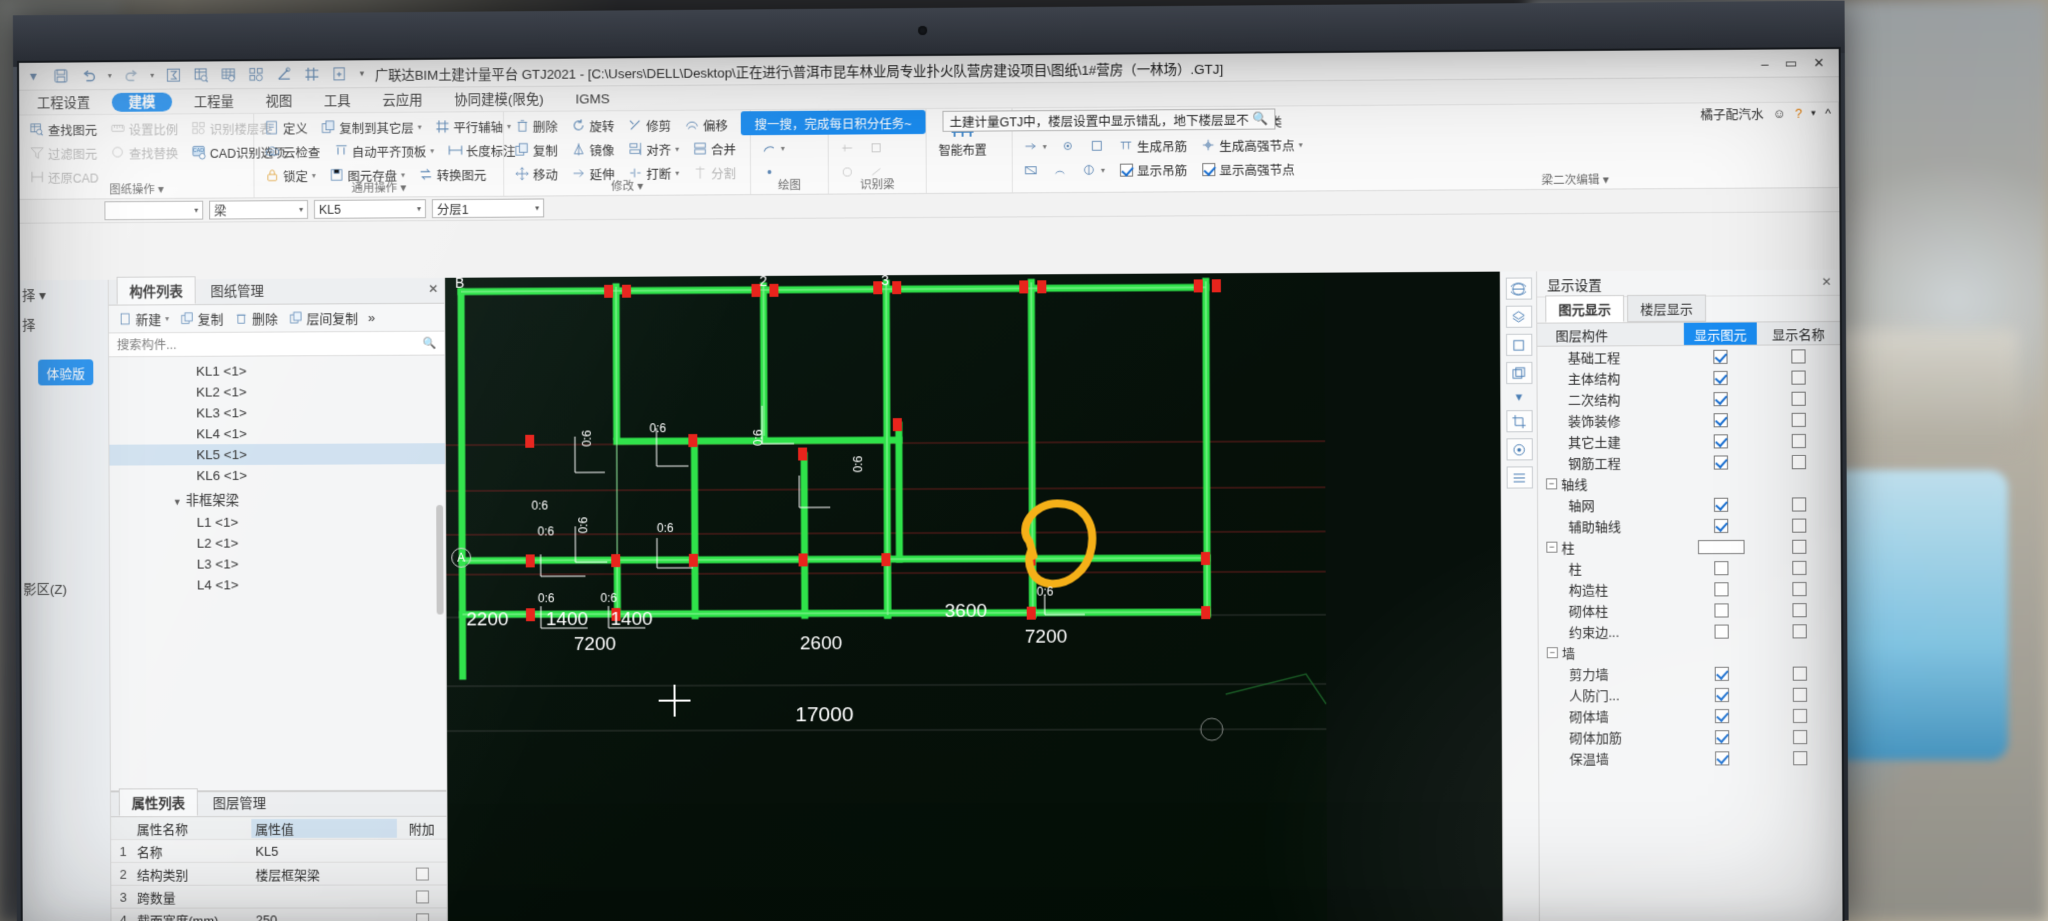 The height and width of the screenshot is (921, 2048). What do you see at coordinates (1552, 484) in the screenshot?
I see `collapse-icon: −` at bounding box center [1552, 484].